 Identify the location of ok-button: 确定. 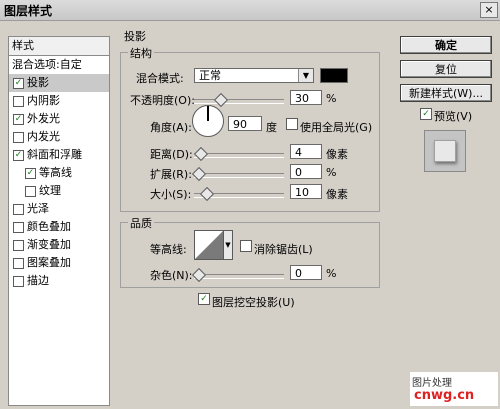
(446, 45).